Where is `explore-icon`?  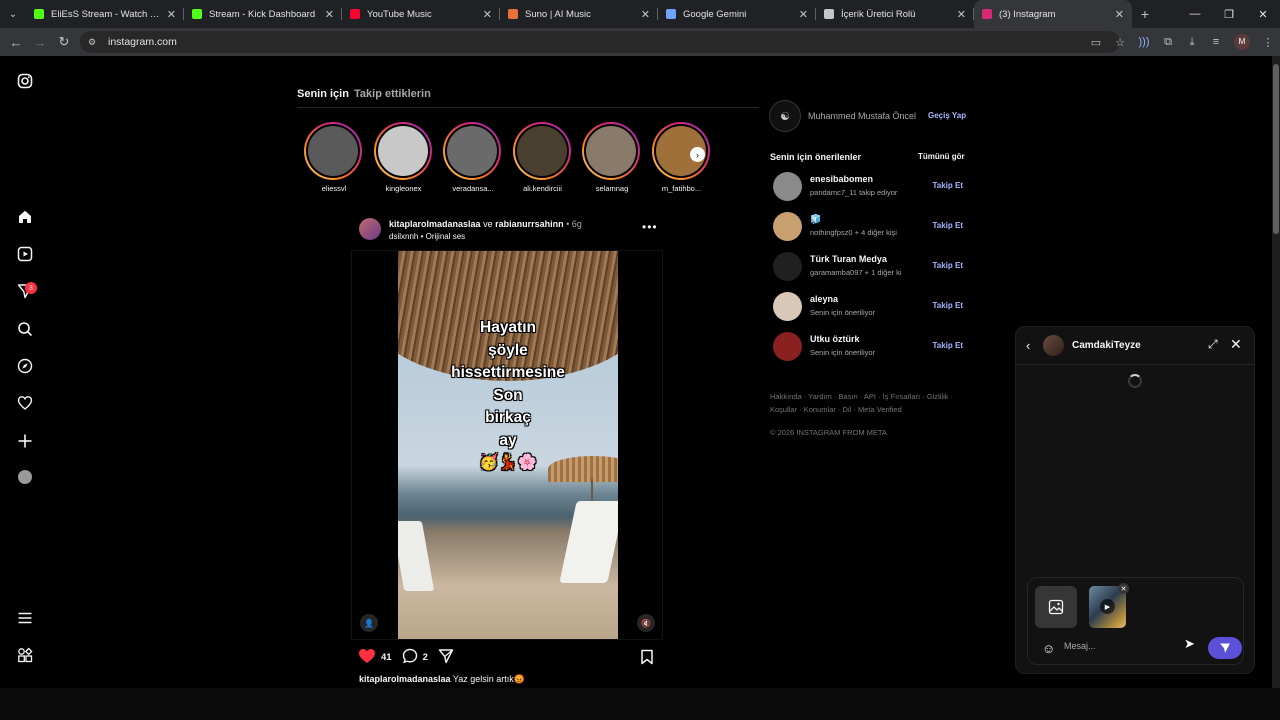 explore-icon is located at coordinates (25, 366).